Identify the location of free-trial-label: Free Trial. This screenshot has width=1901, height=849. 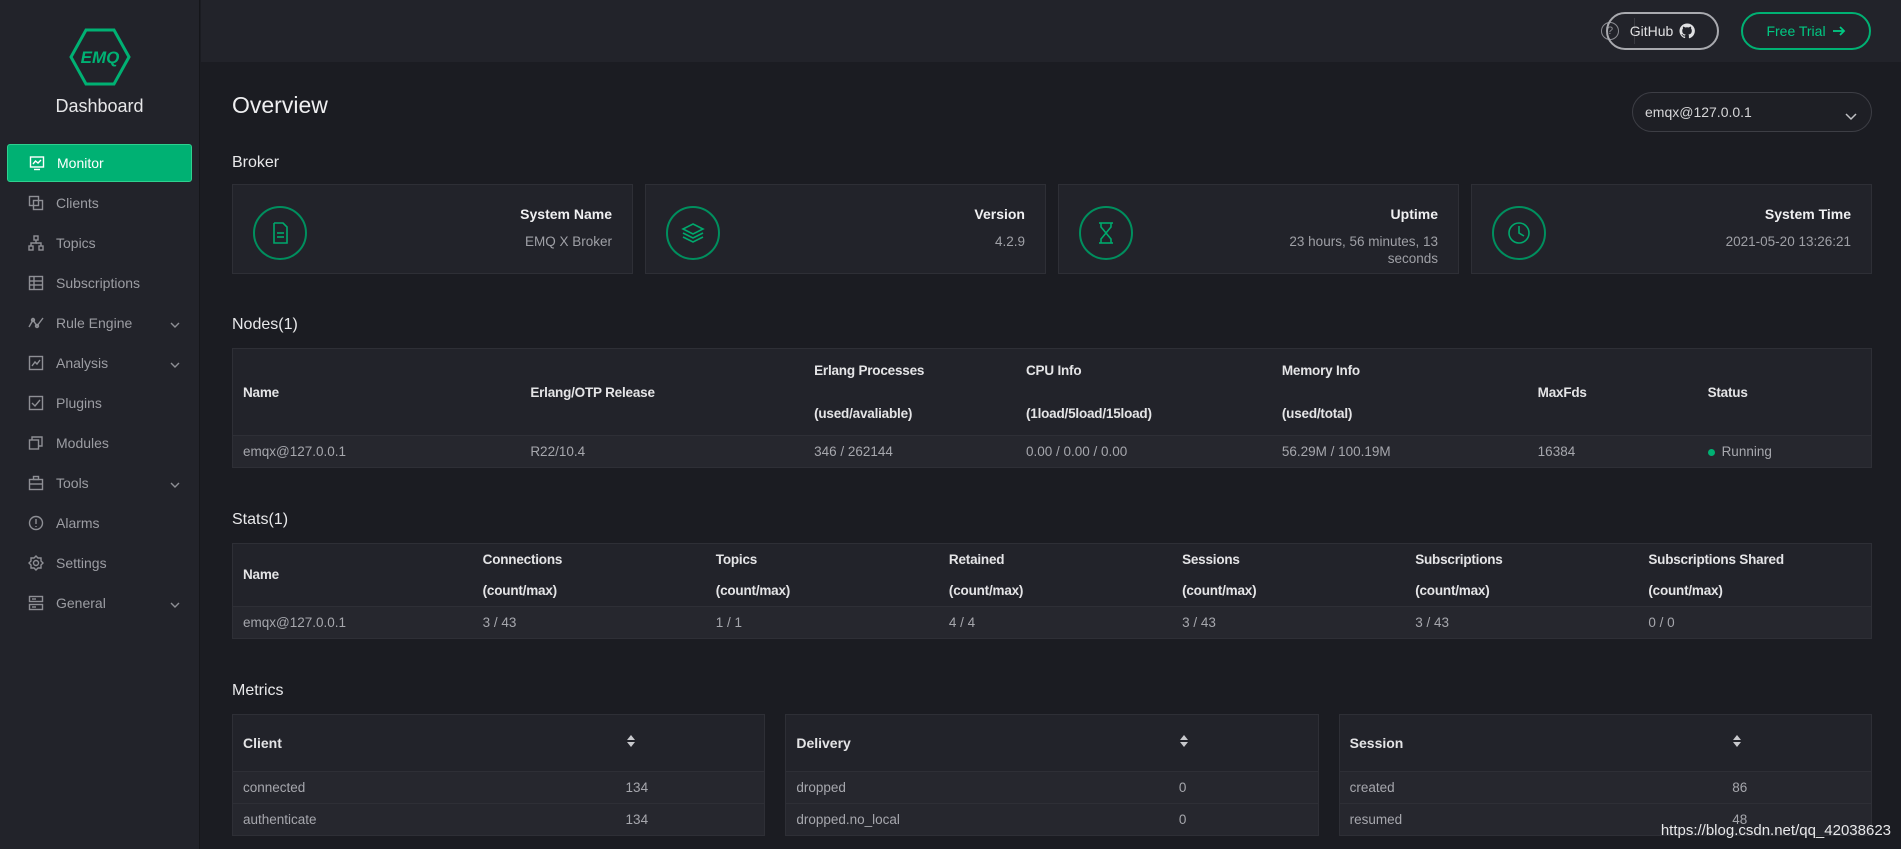
(1796, 31).